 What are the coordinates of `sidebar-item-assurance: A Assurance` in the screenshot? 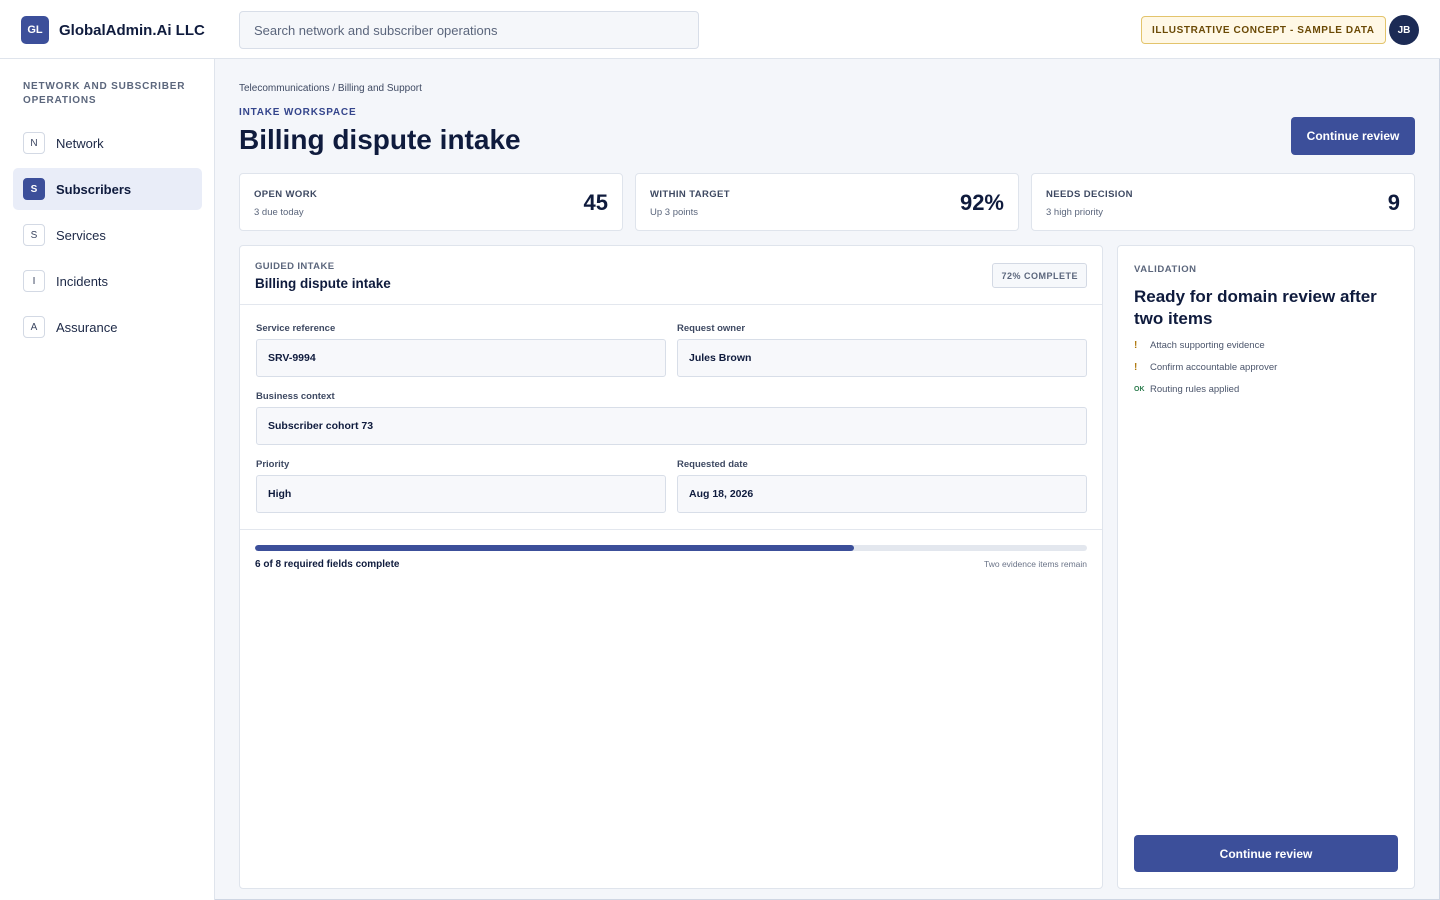 It's located at (107, 327).